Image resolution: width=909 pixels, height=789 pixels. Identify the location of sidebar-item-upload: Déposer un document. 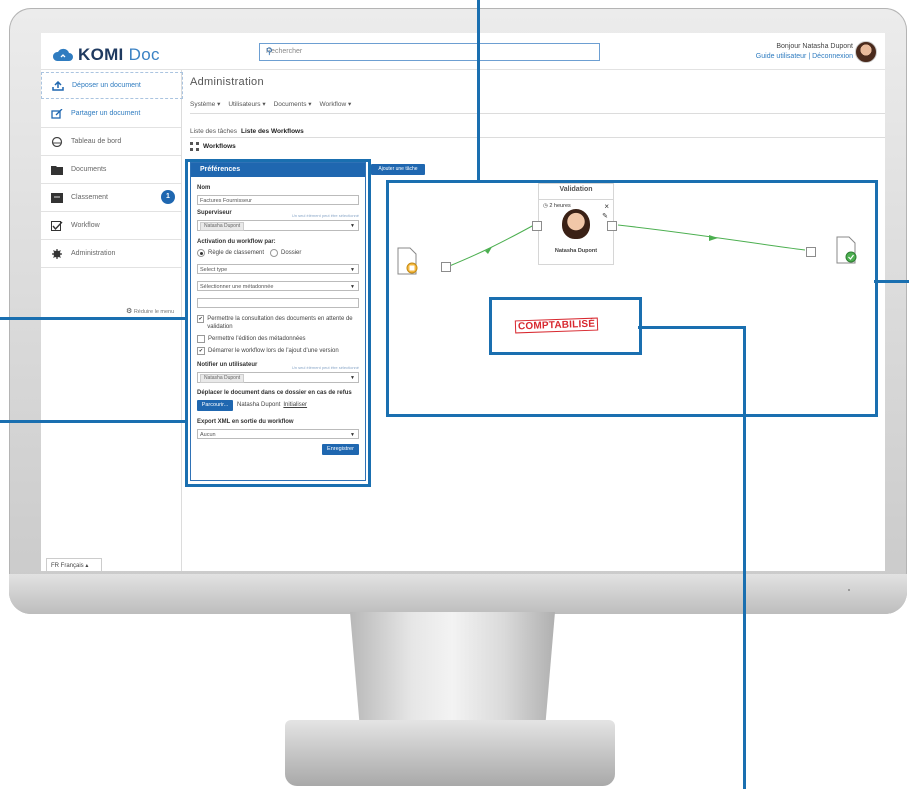
(112, 85).